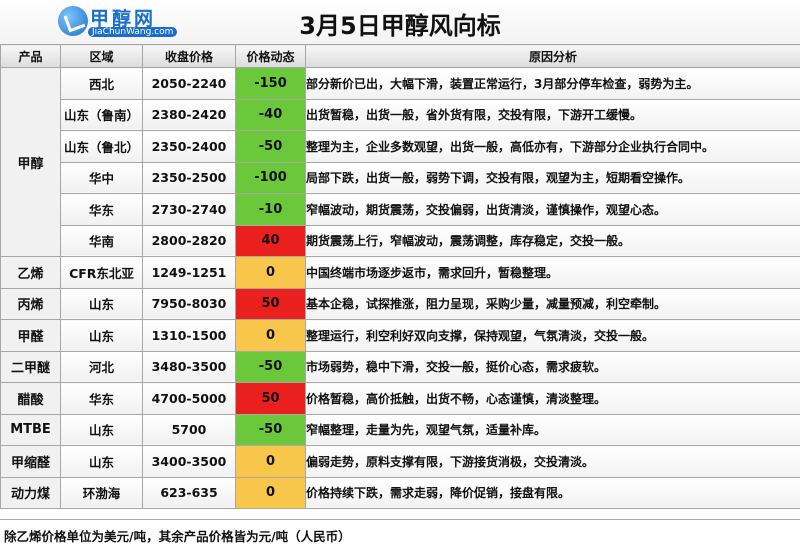 This screenshot has width=800, height=548. I want to click on table-header-row: 产品 区域 收盘价格 价格动态 原因分析, so click(400, 56).